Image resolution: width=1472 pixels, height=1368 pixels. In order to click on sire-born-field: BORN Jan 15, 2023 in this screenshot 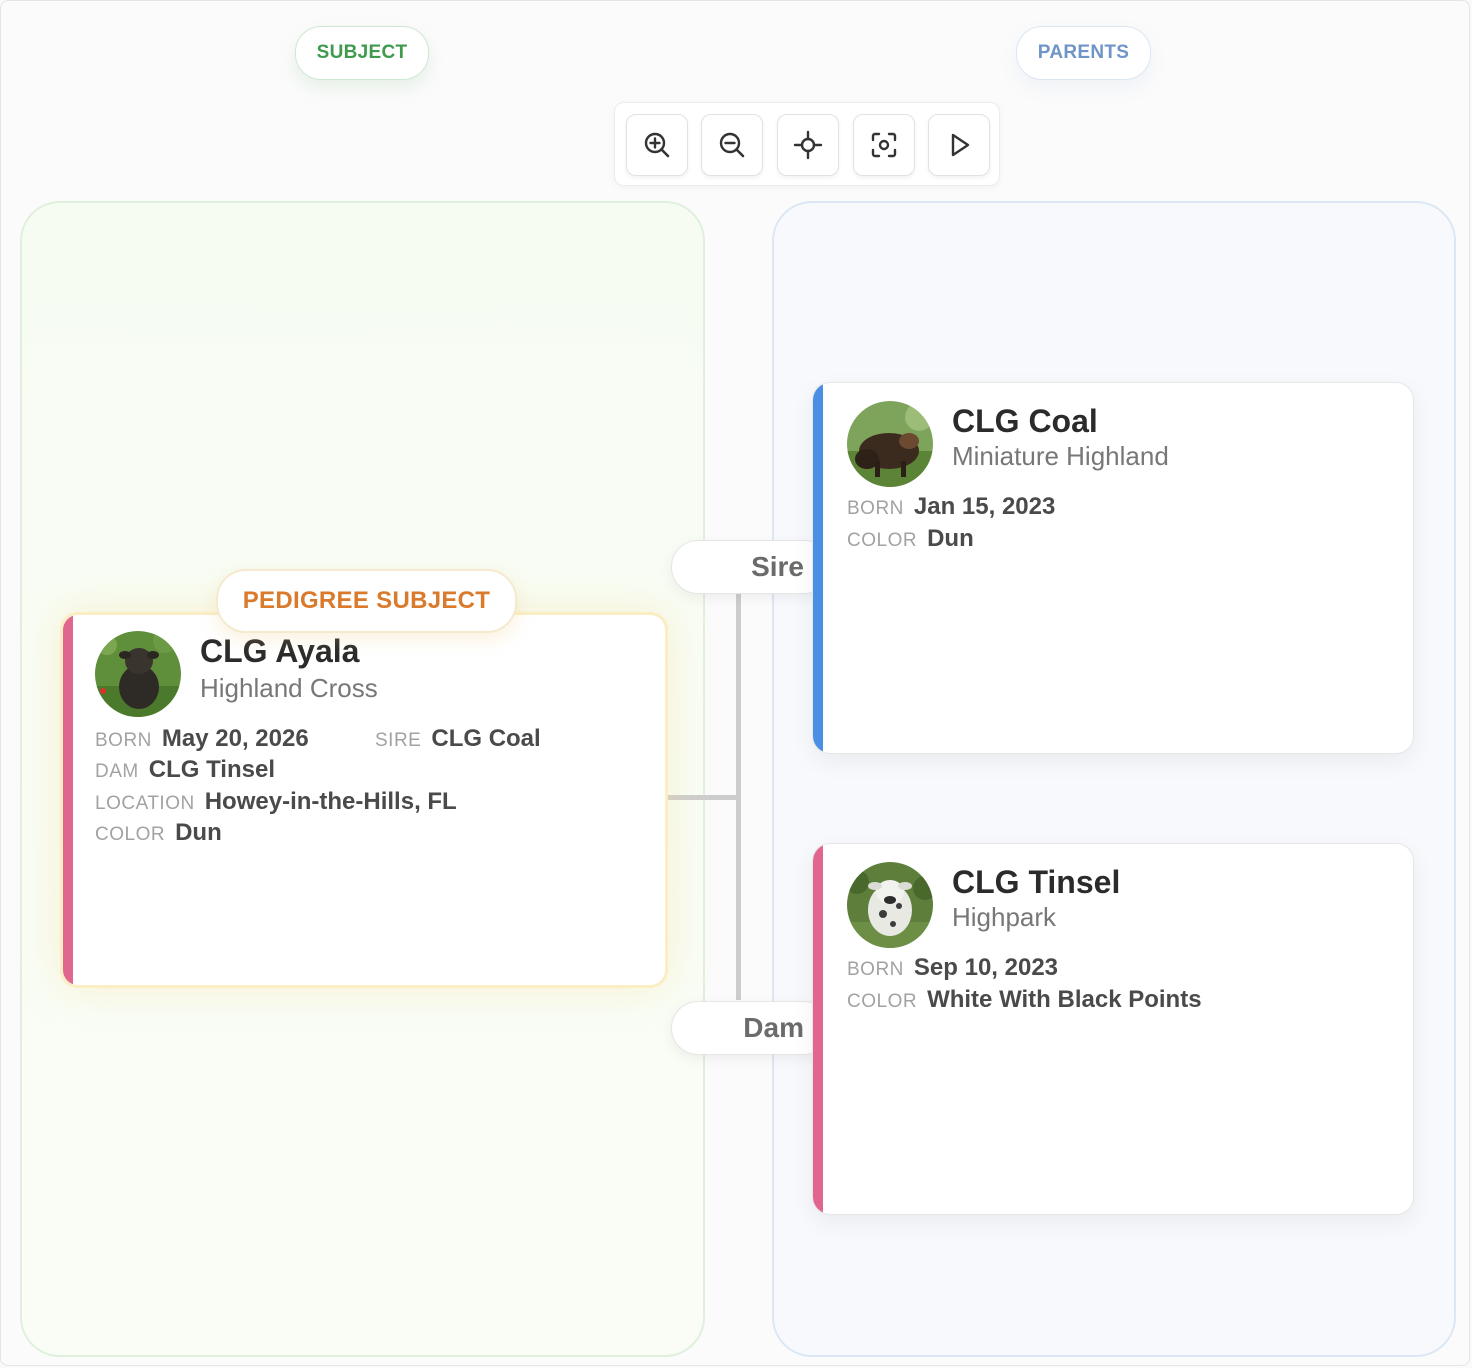, I will do `click(951, 507)`.